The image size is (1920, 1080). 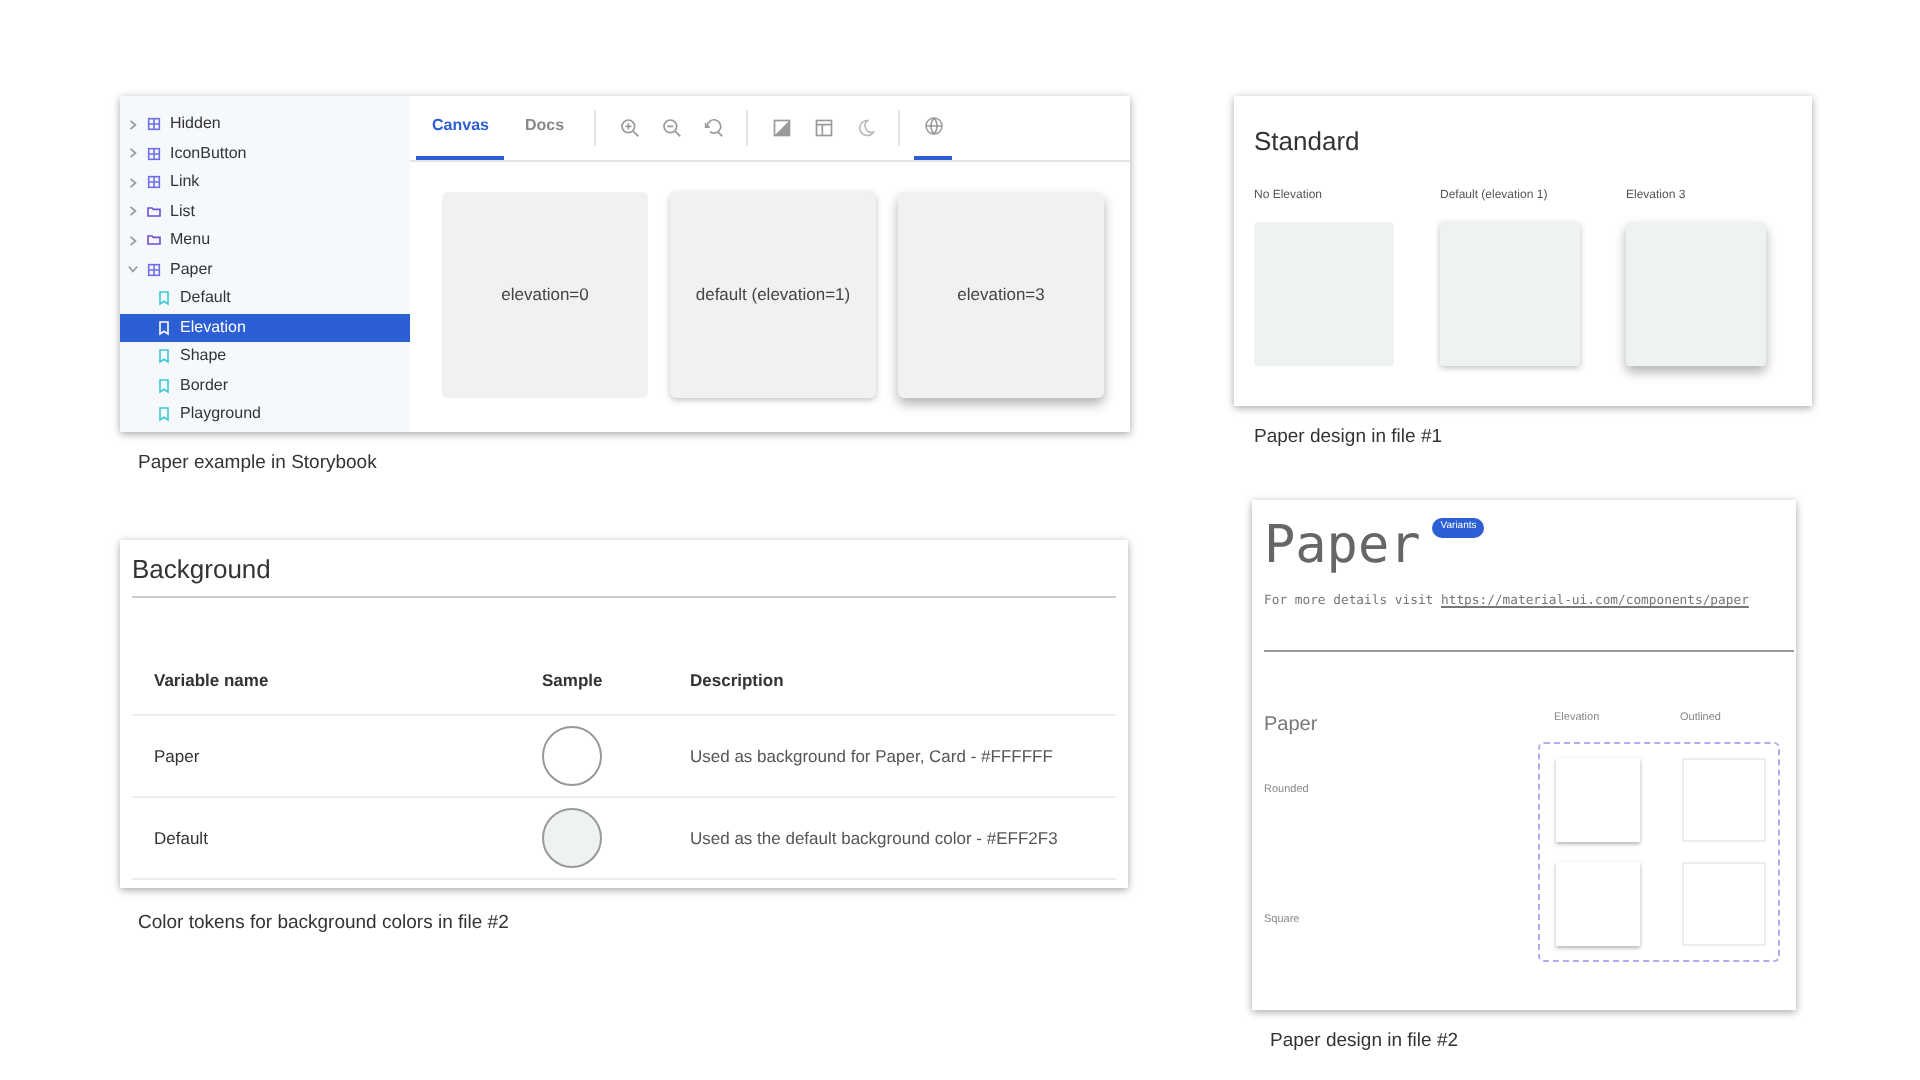 What do you see at coordinates (713, 128) in the screenshot?
I see `reset-zoom-icon` at bounding box center [713, 128].